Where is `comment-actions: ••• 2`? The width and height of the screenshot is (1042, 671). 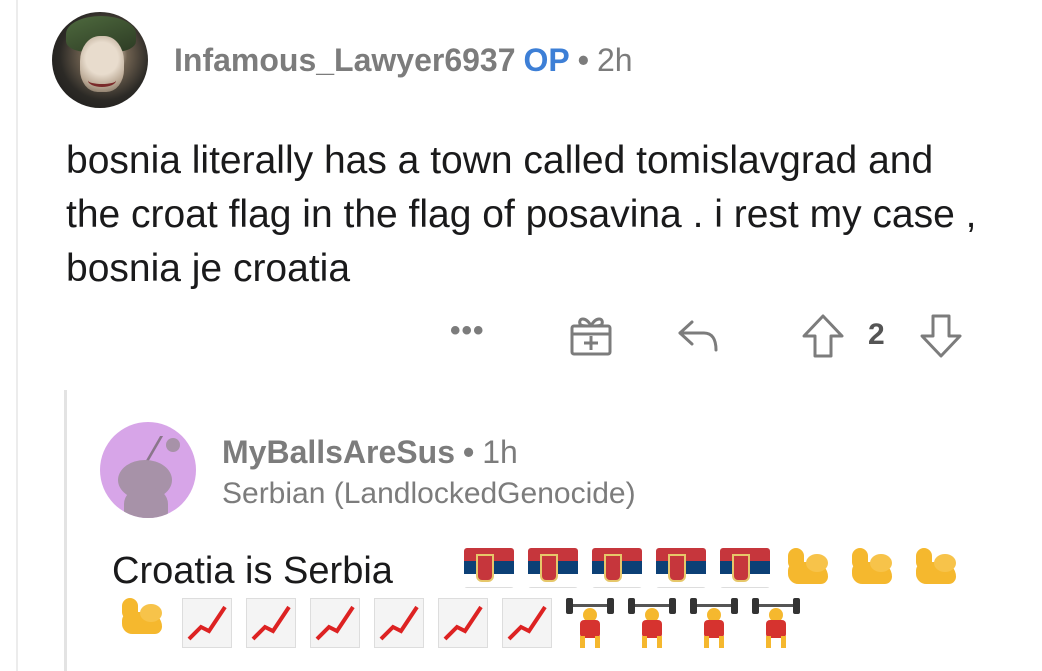
comment-actions: ••• 2 is located at coordinates (710, 337).